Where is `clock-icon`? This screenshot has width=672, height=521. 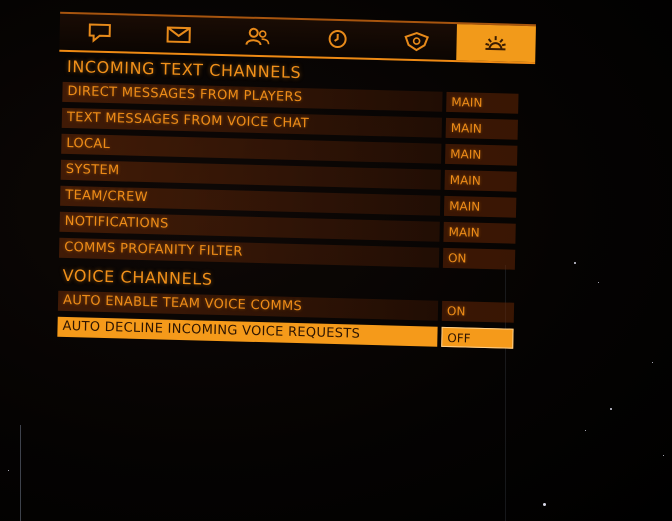 clock-icon is located at coordinates (337, 38).